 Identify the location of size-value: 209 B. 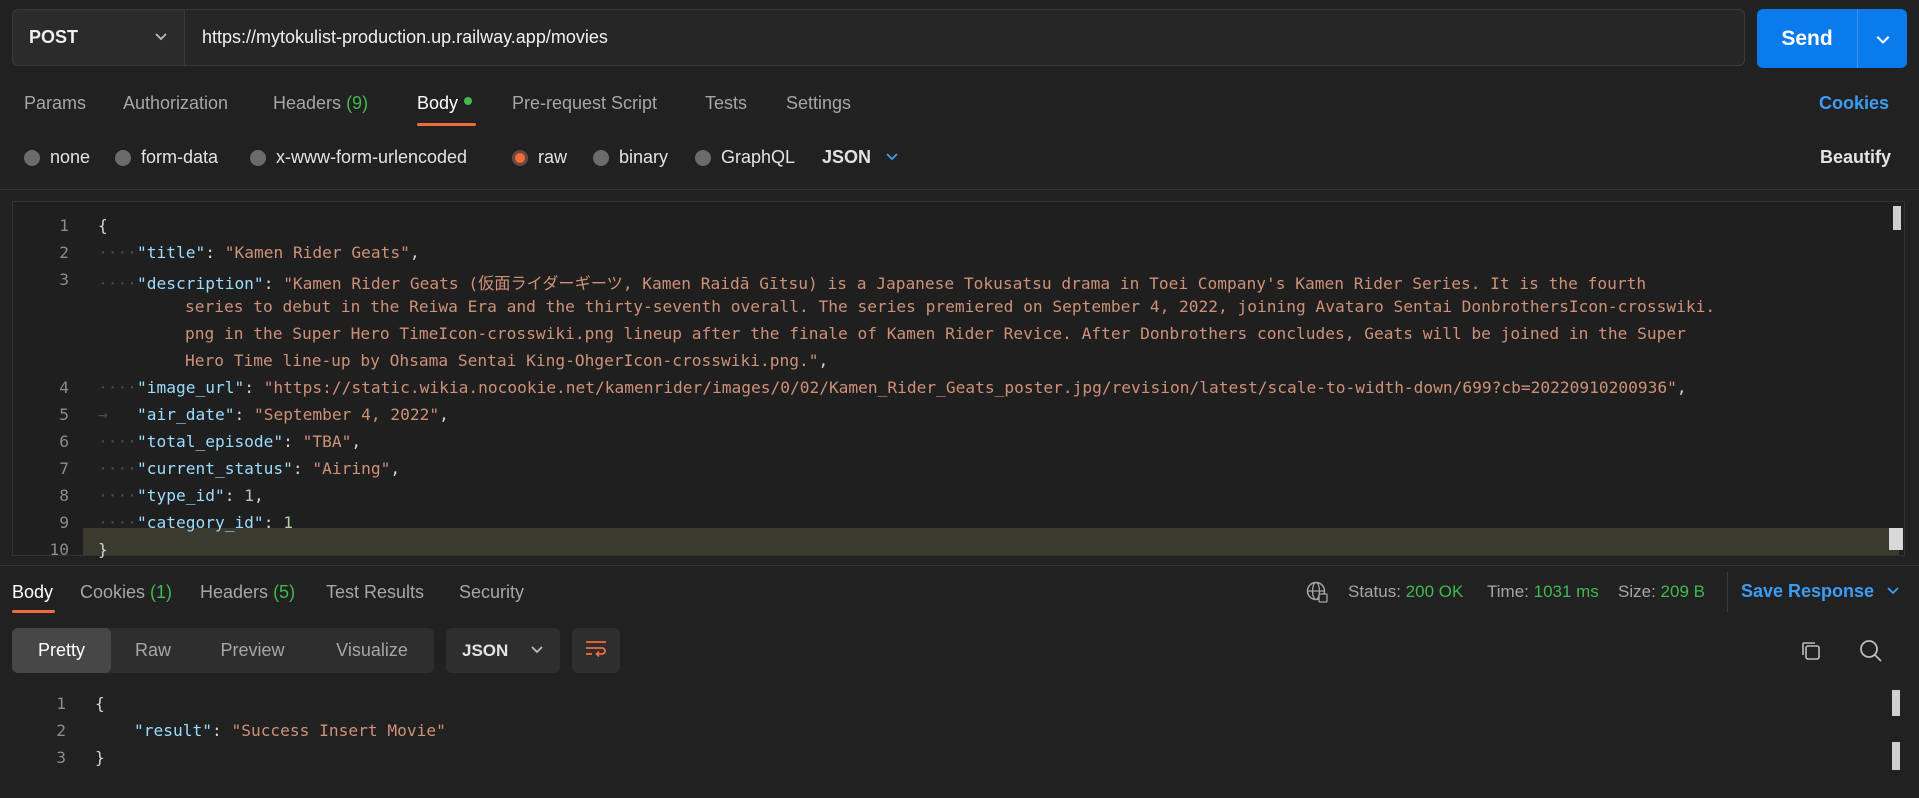
(1682, 591).